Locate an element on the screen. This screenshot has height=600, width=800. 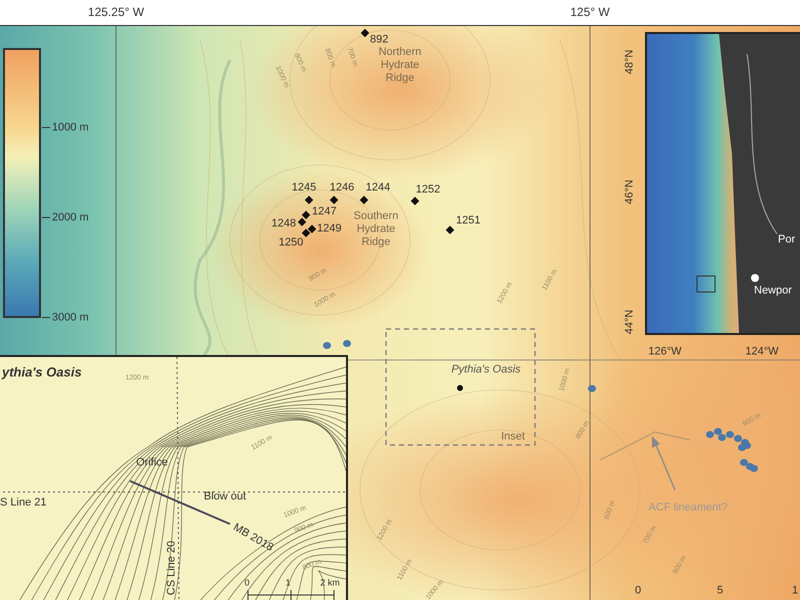
longitude-label: 125° W is located at coordinates (590, 12).